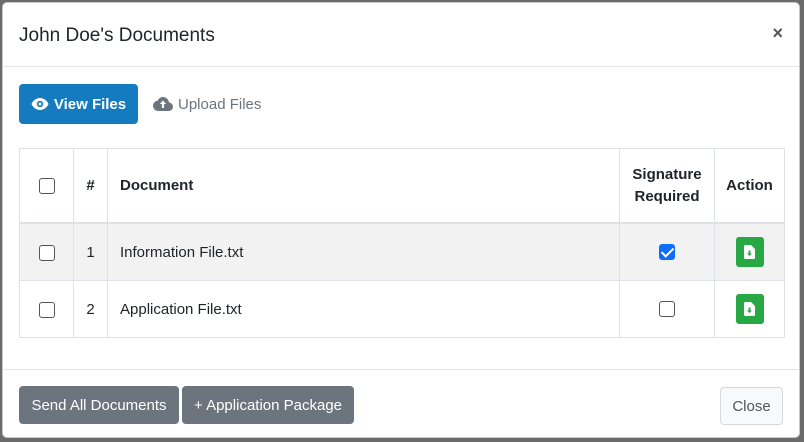 This screenshot has height=442, width=804. What do you see at coordinates (99, 405) in the screenshot?
I see `send-all-documents-button: Send All Documents` at bounding box center [99, 405].